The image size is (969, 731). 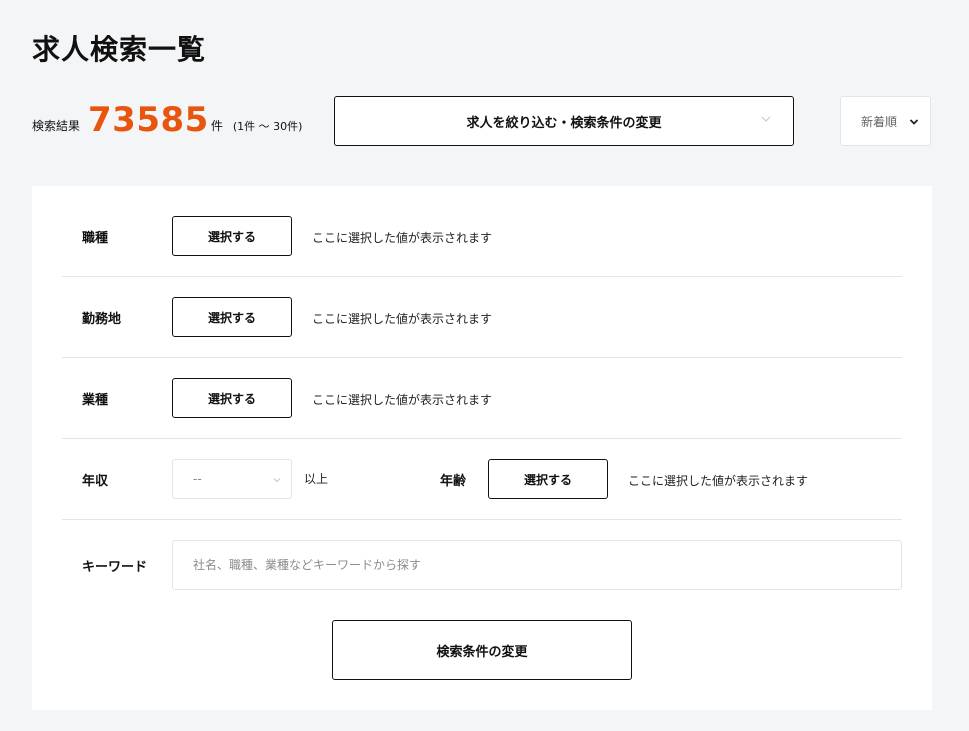 What do you see at coordinates (232, 479) in the screenshot?
I see `income-select: --` at bounding box center [232, 479].